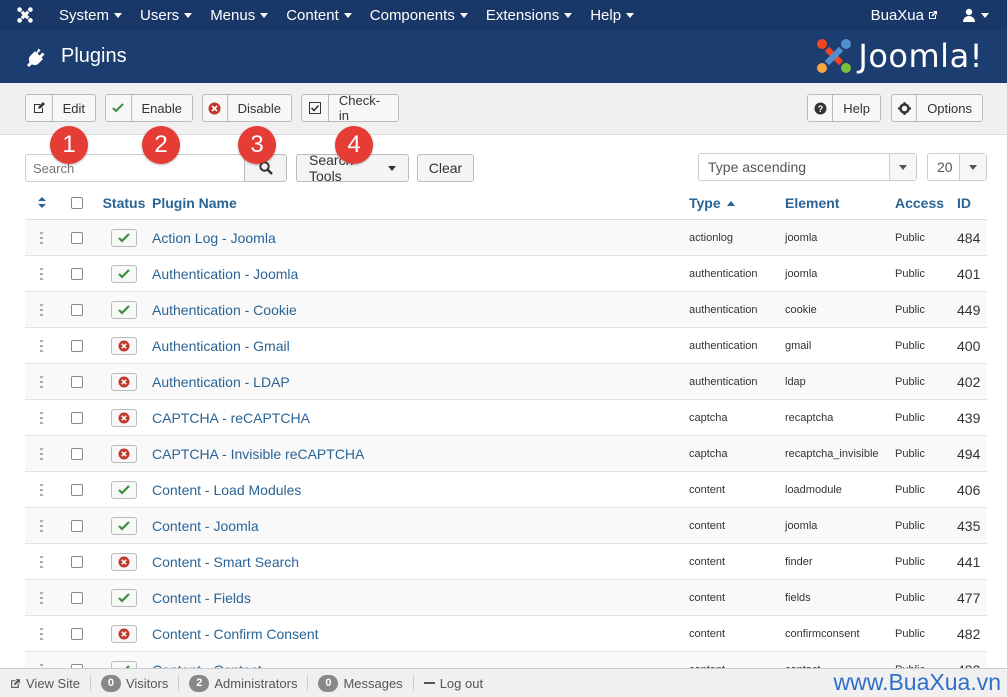  I want to click on plugin-id: 402, so click(969, 381).